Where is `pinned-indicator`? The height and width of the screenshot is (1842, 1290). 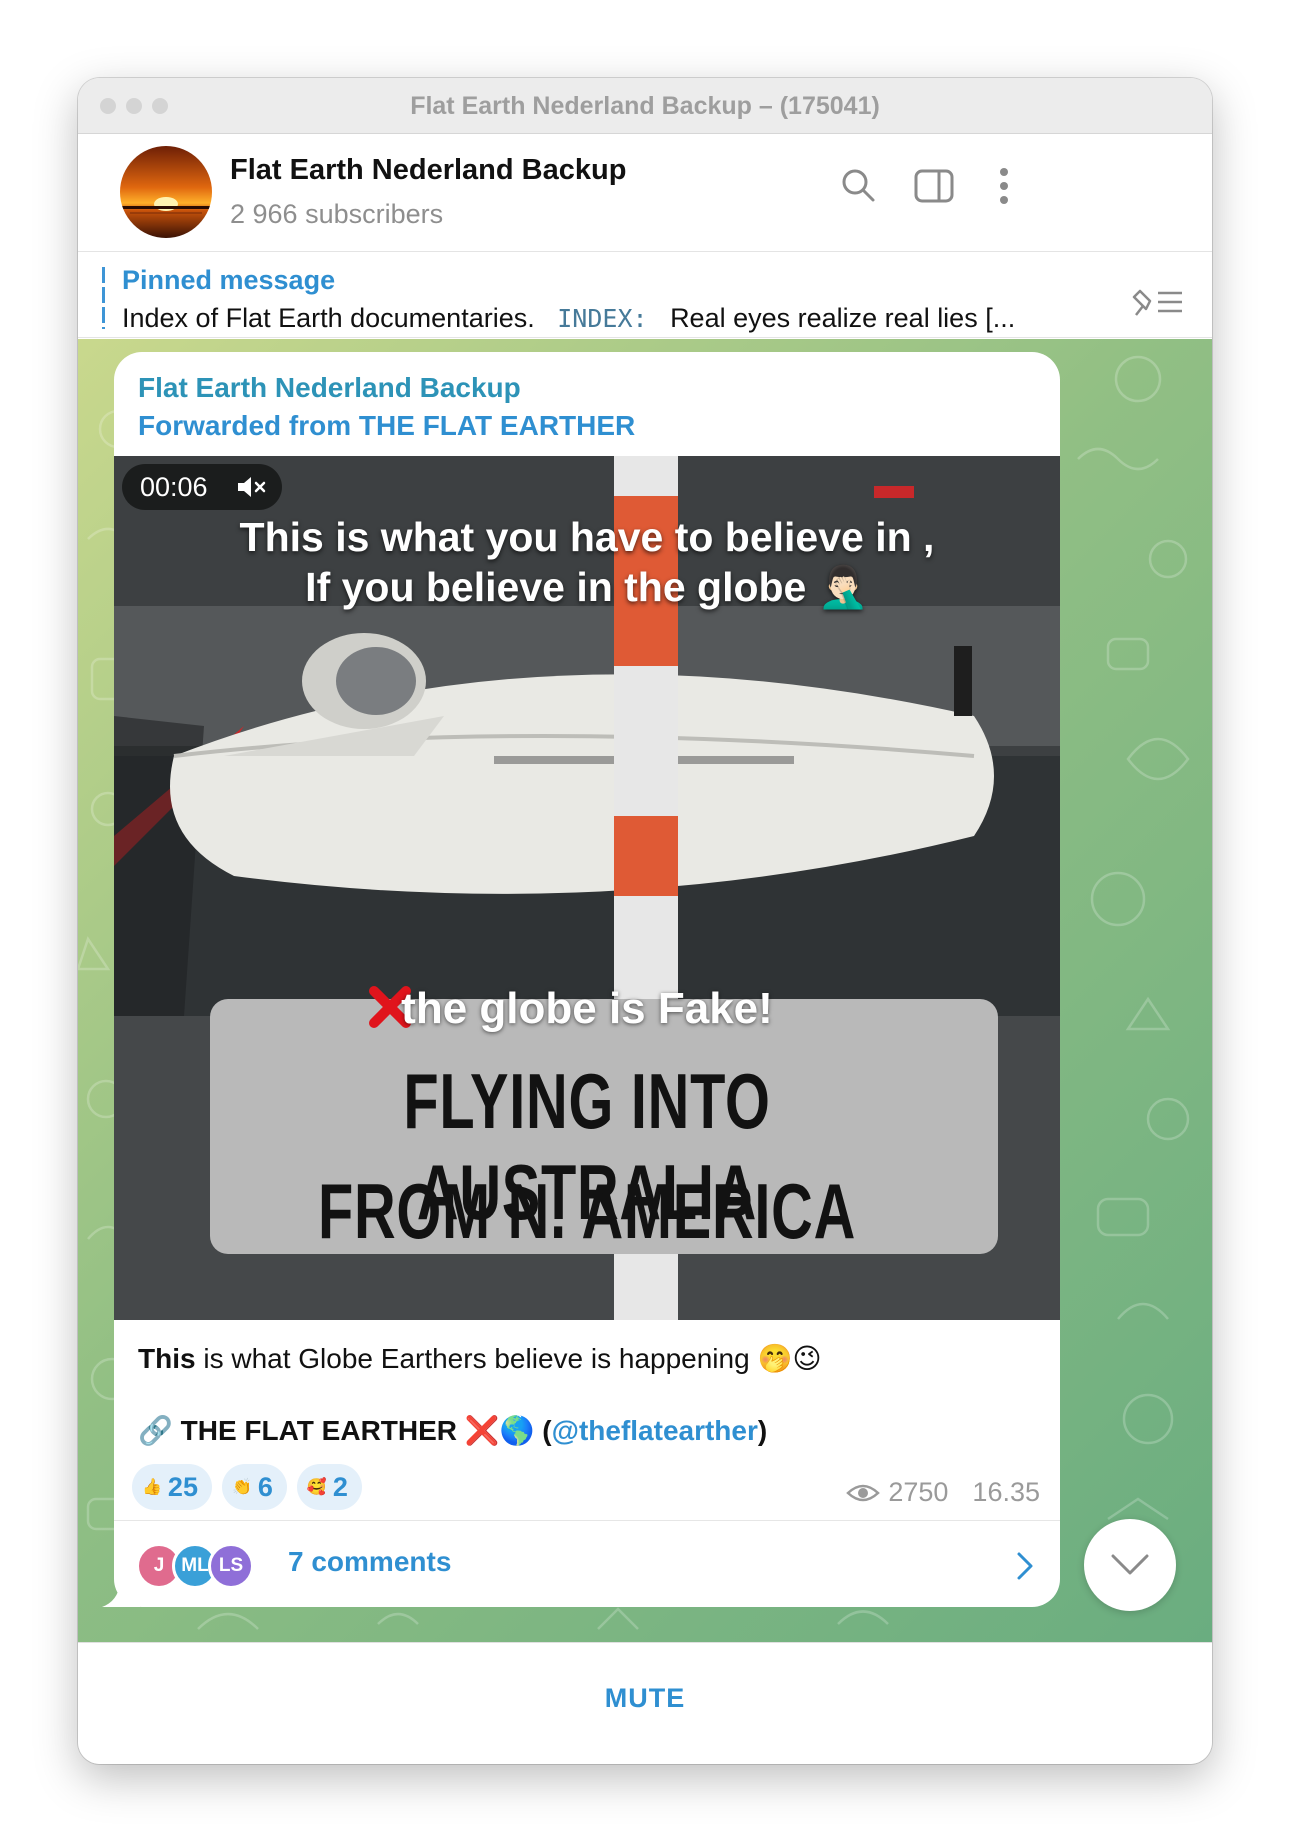 pinned-indicator is located at coordinates (103, 298).